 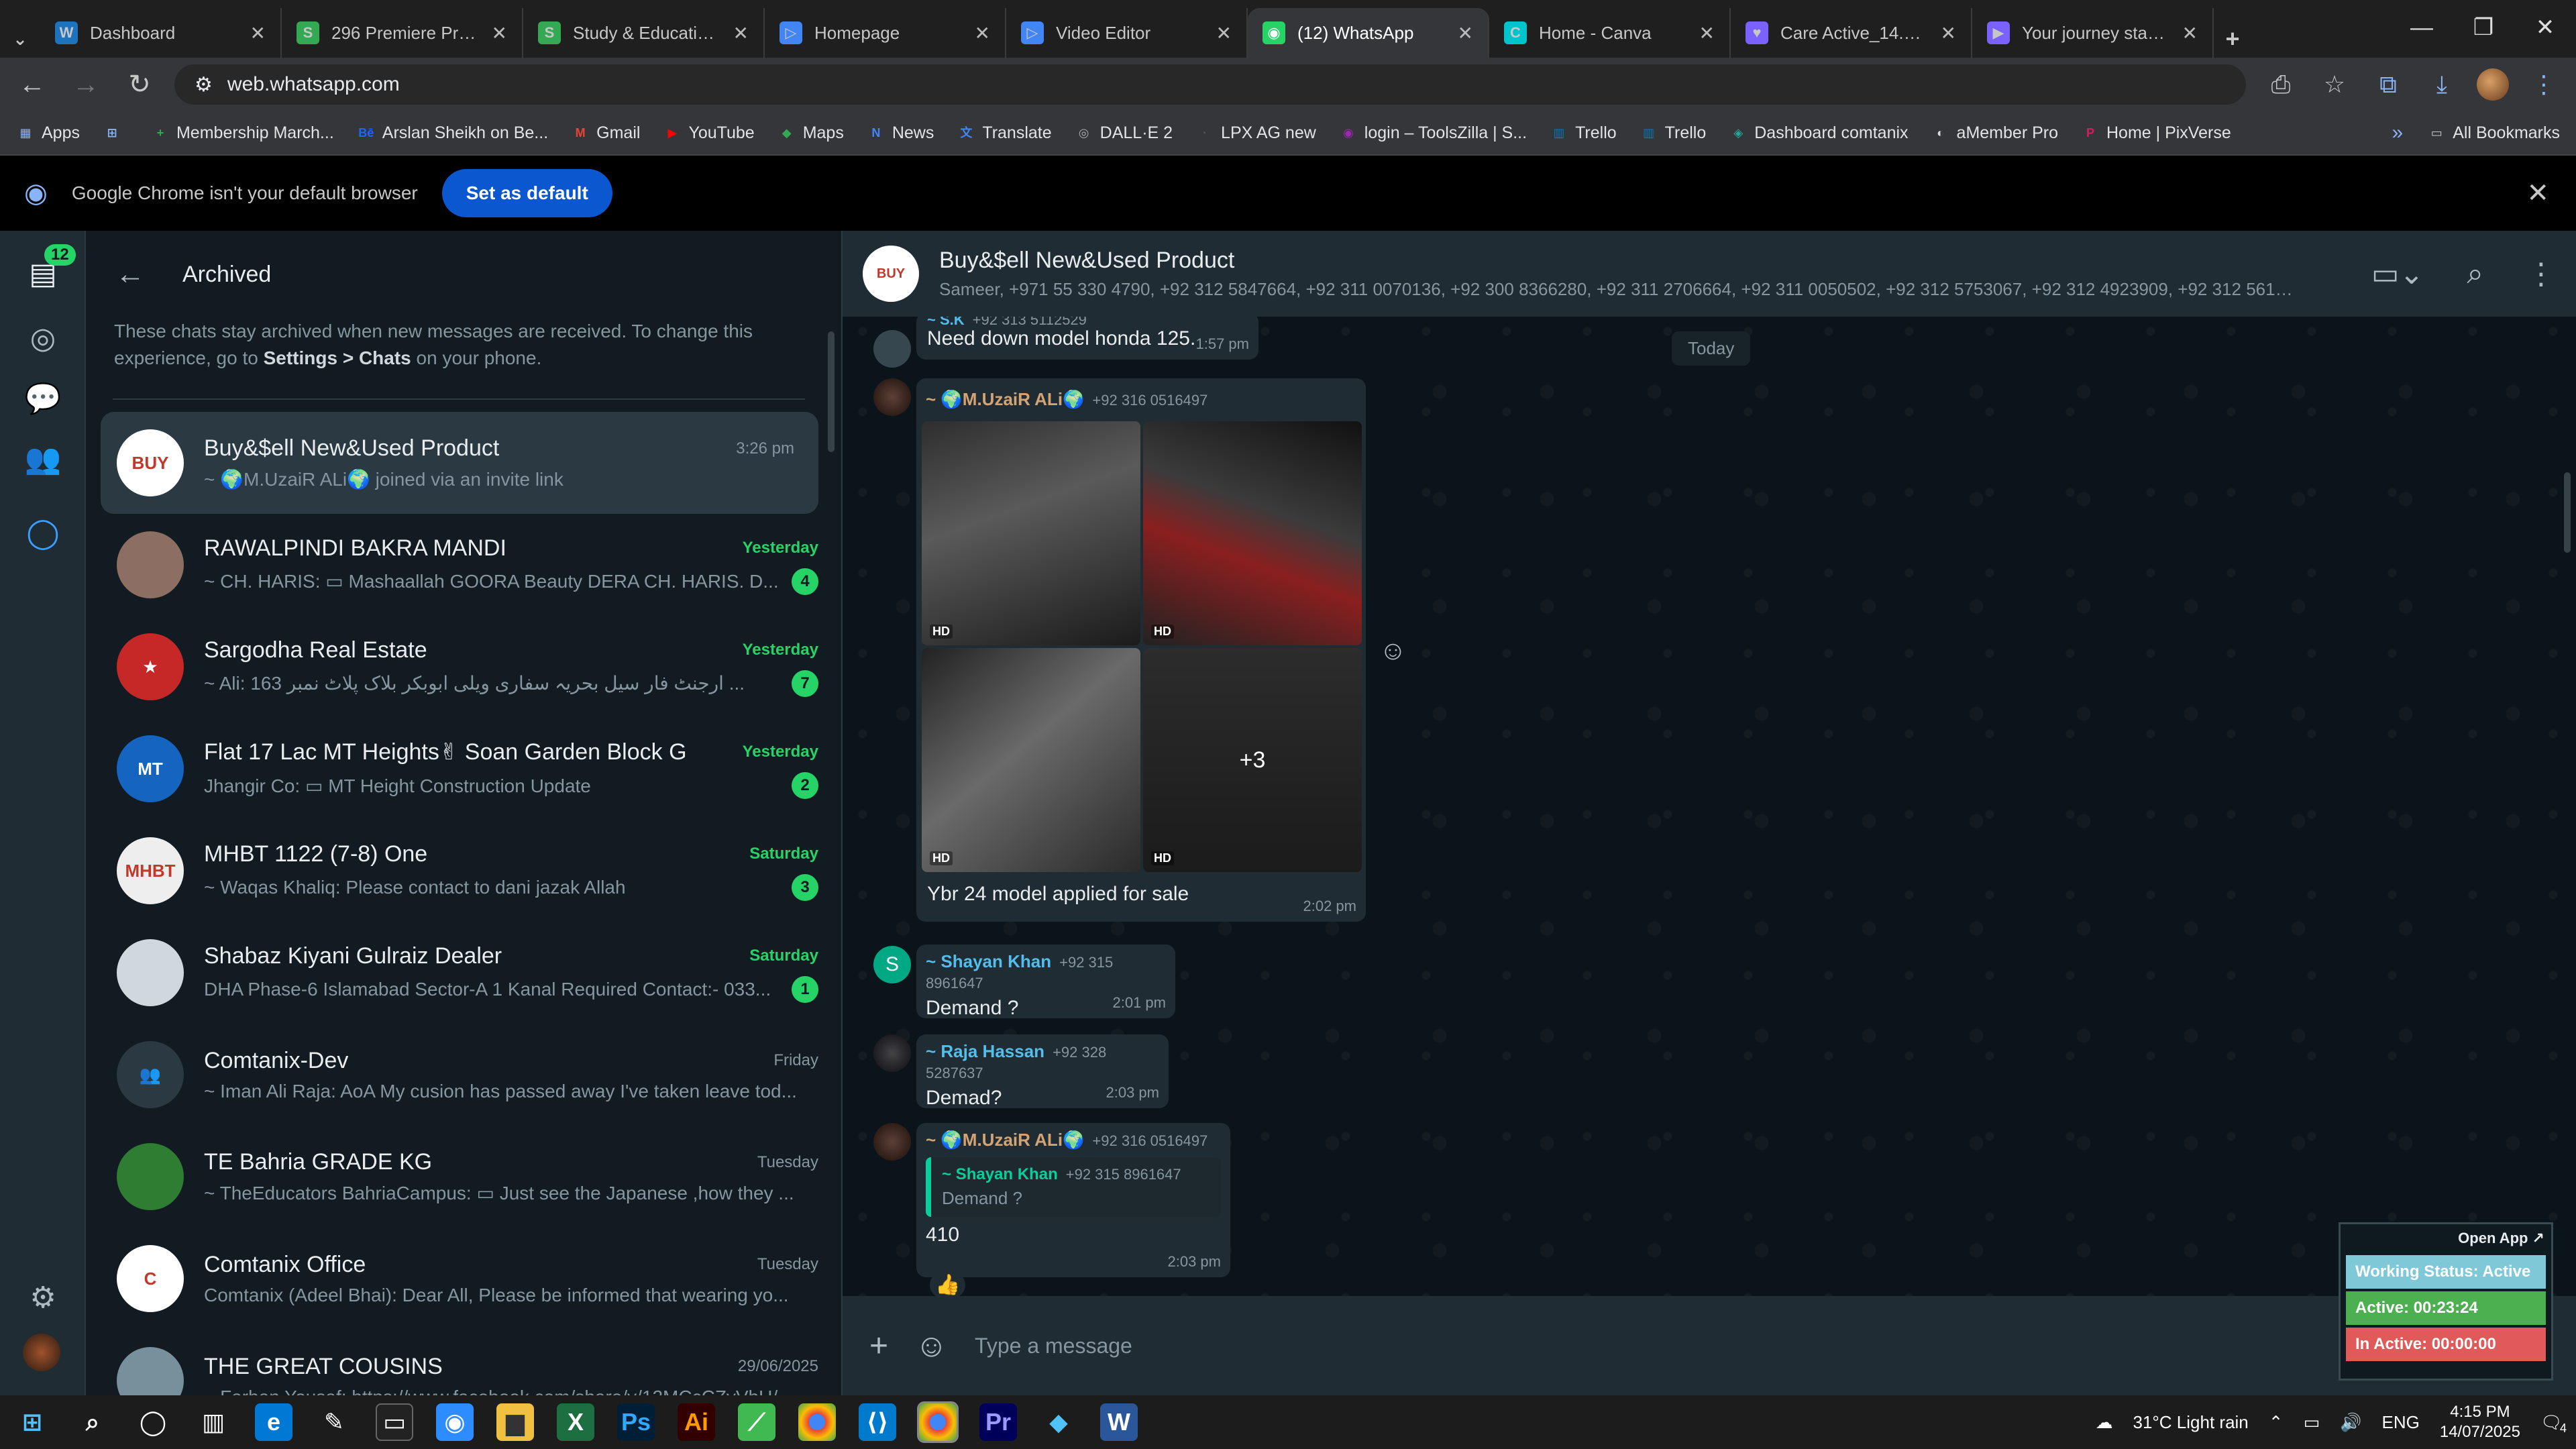 I want to click on downloads-icon: ⤓, so click(x=2442, y=84).